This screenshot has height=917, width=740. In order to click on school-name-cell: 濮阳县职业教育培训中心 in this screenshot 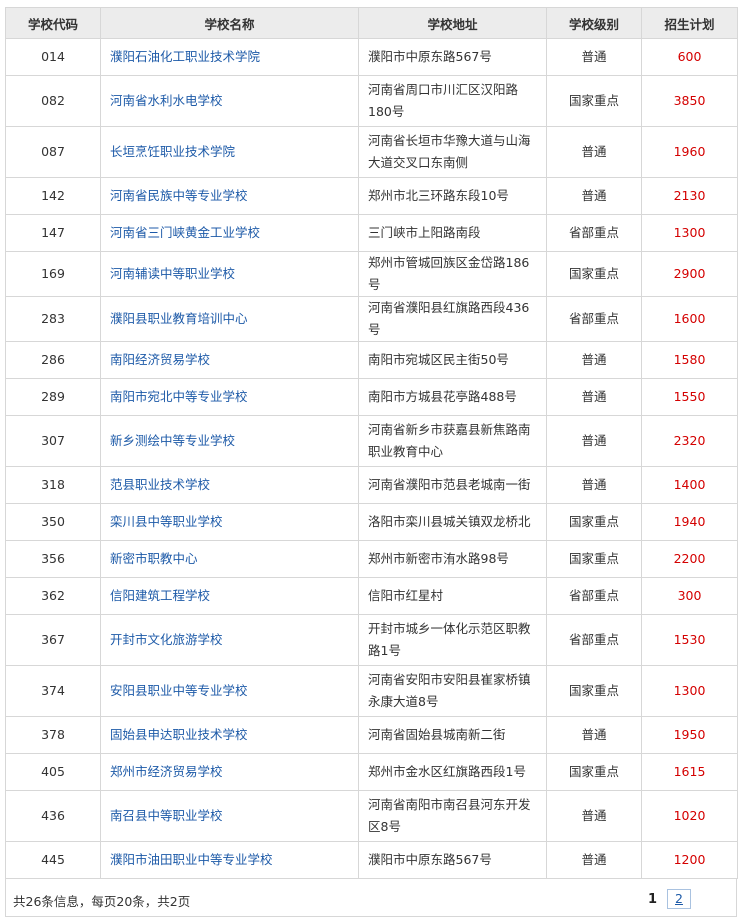, I will do `click(229, 319)`.